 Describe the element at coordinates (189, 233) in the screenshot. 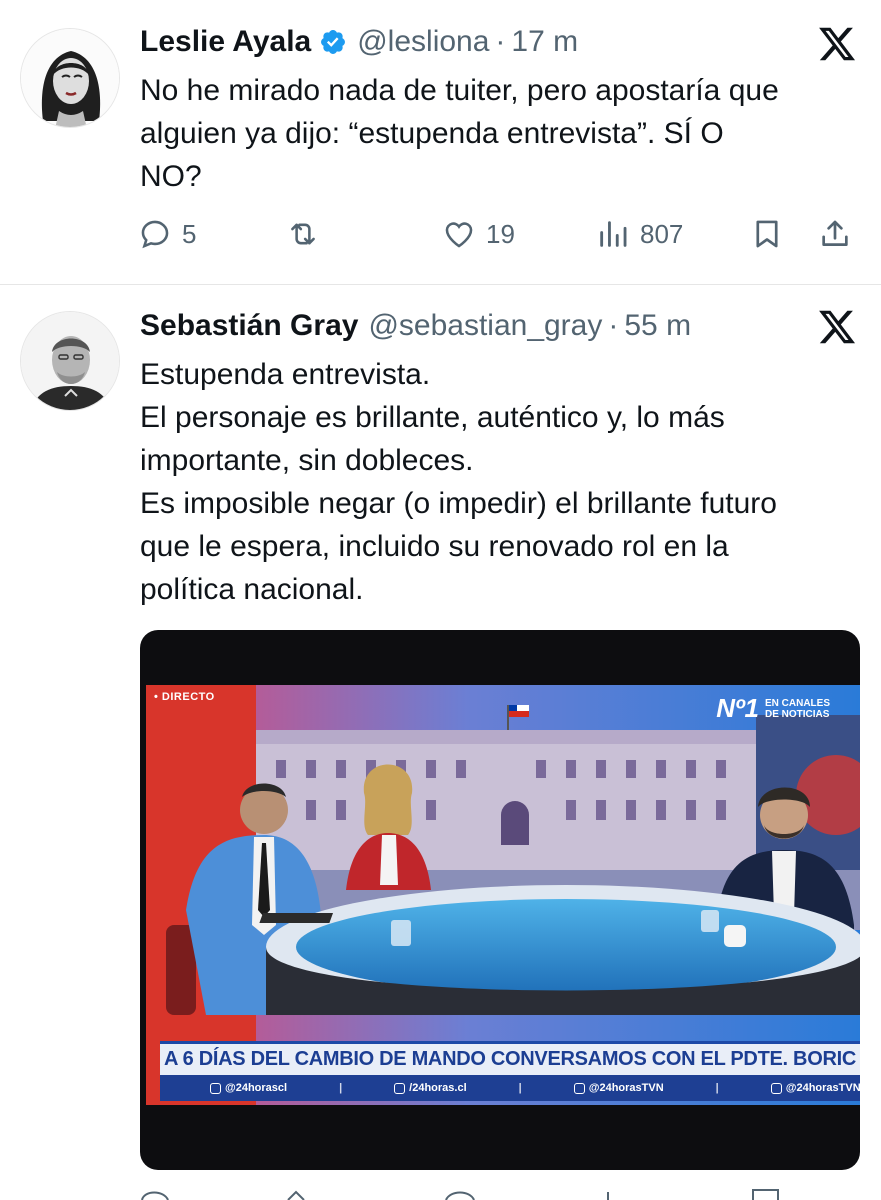

I see `reply-count: 5` at that location.